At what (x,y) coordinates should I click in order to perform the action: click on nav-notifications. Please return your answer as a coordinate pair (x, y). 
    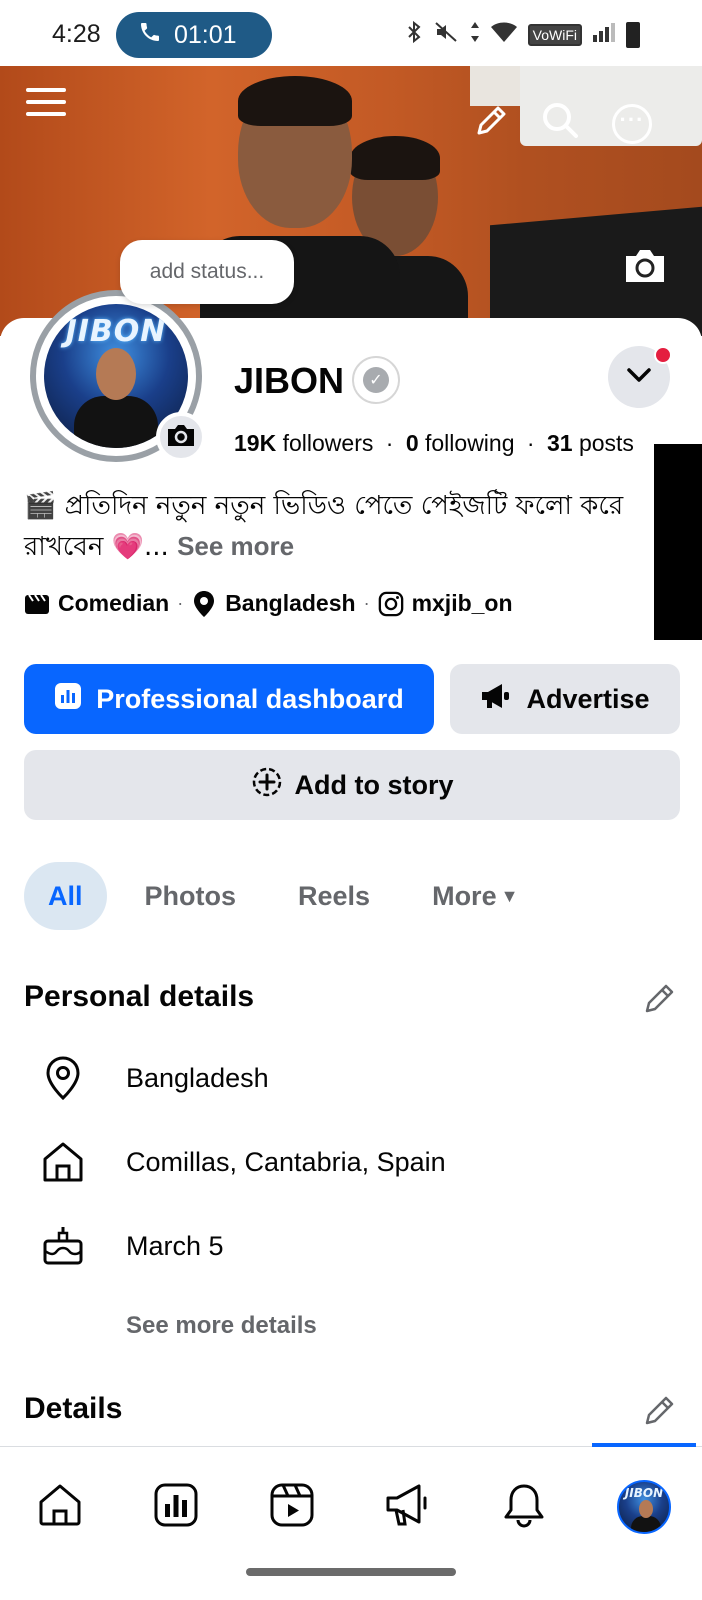
    Looking at the image, I should click on (524, 1507).